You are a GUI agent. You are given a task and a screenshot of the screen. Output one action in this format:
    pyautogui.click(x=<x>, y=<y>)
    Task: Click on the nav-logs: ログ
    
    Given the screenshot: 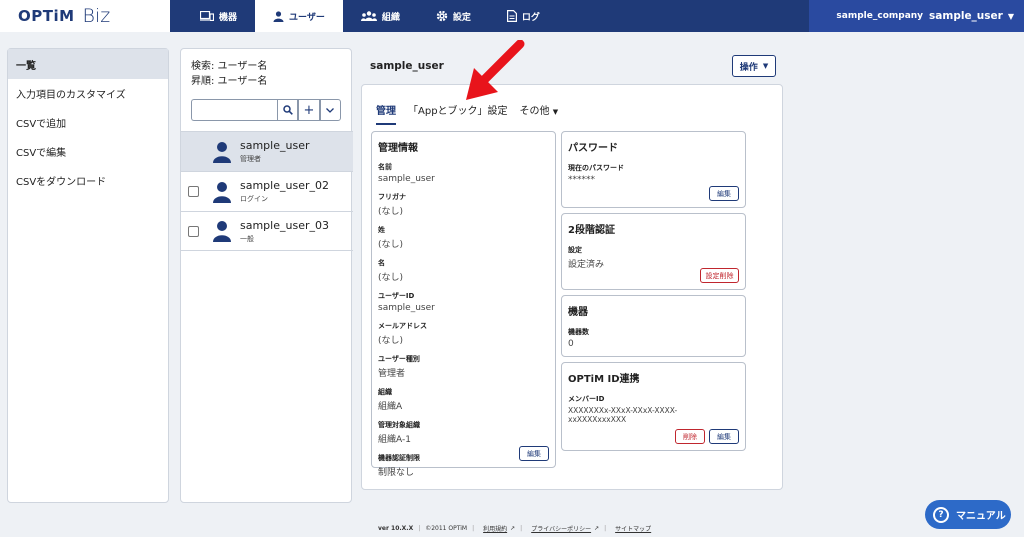 What is the action you would take?
    pyautogui.click(x=523, y=16)
    